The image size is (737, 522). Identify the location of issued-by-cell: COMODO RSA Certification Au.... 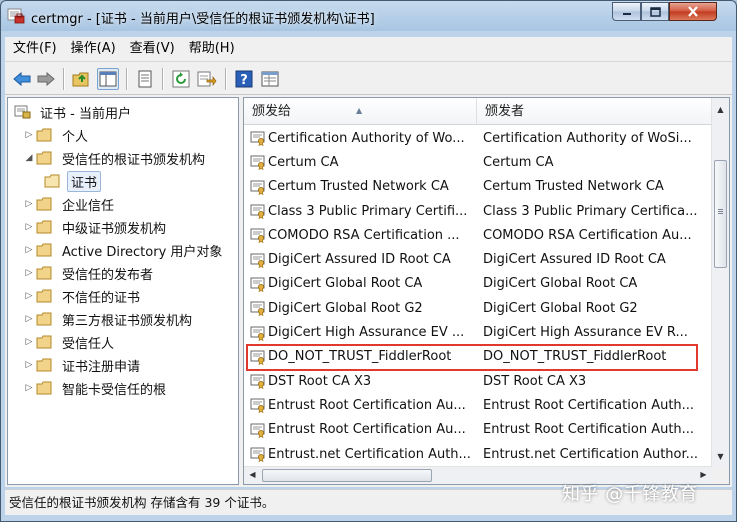
(587, 235).